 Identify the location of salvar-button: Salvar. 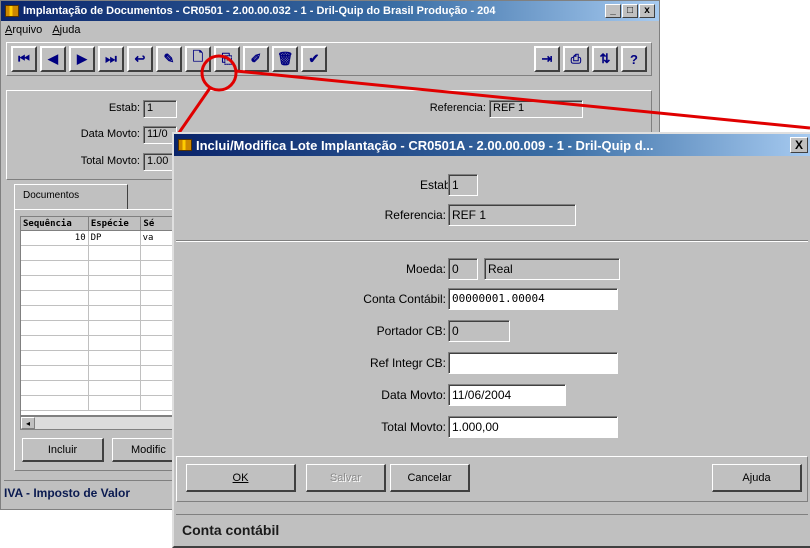
(346, 478).